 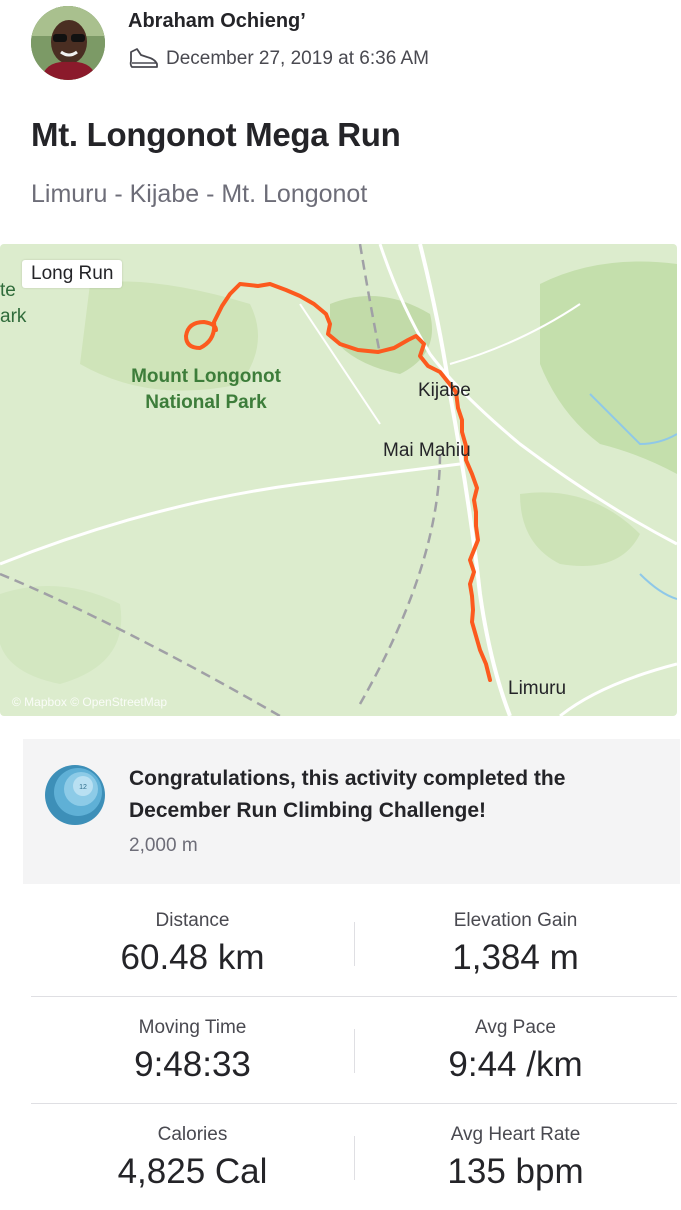 I want to click on challenge-goal: 2,000 m, so click(x=163, y=845).